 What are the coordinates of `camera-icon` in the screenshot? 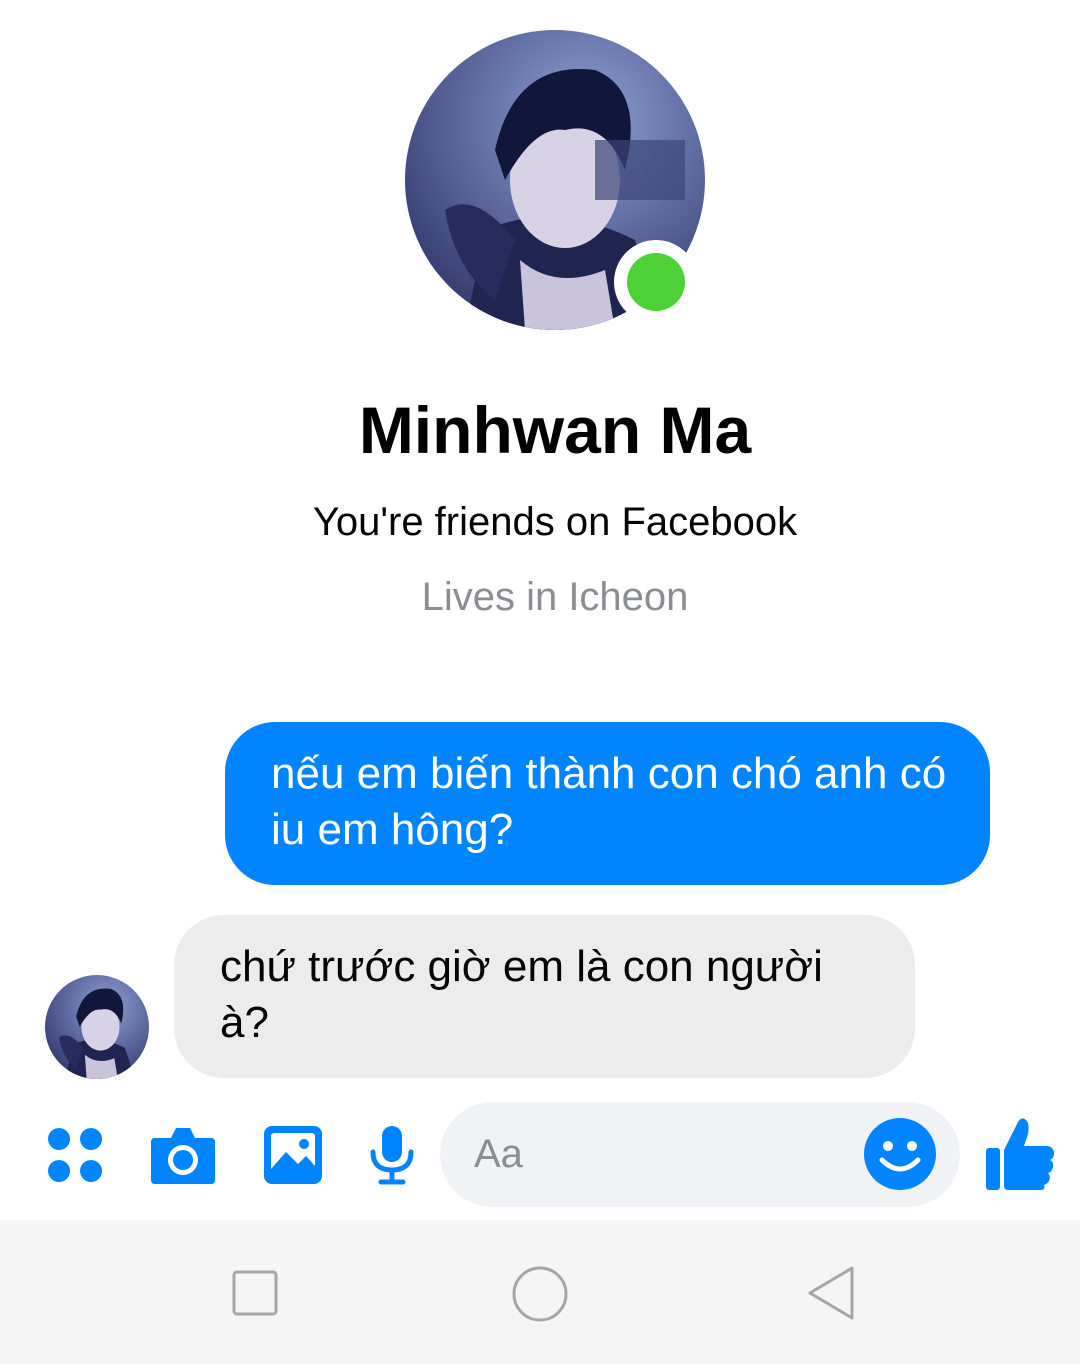 It's located at (183, 1156).